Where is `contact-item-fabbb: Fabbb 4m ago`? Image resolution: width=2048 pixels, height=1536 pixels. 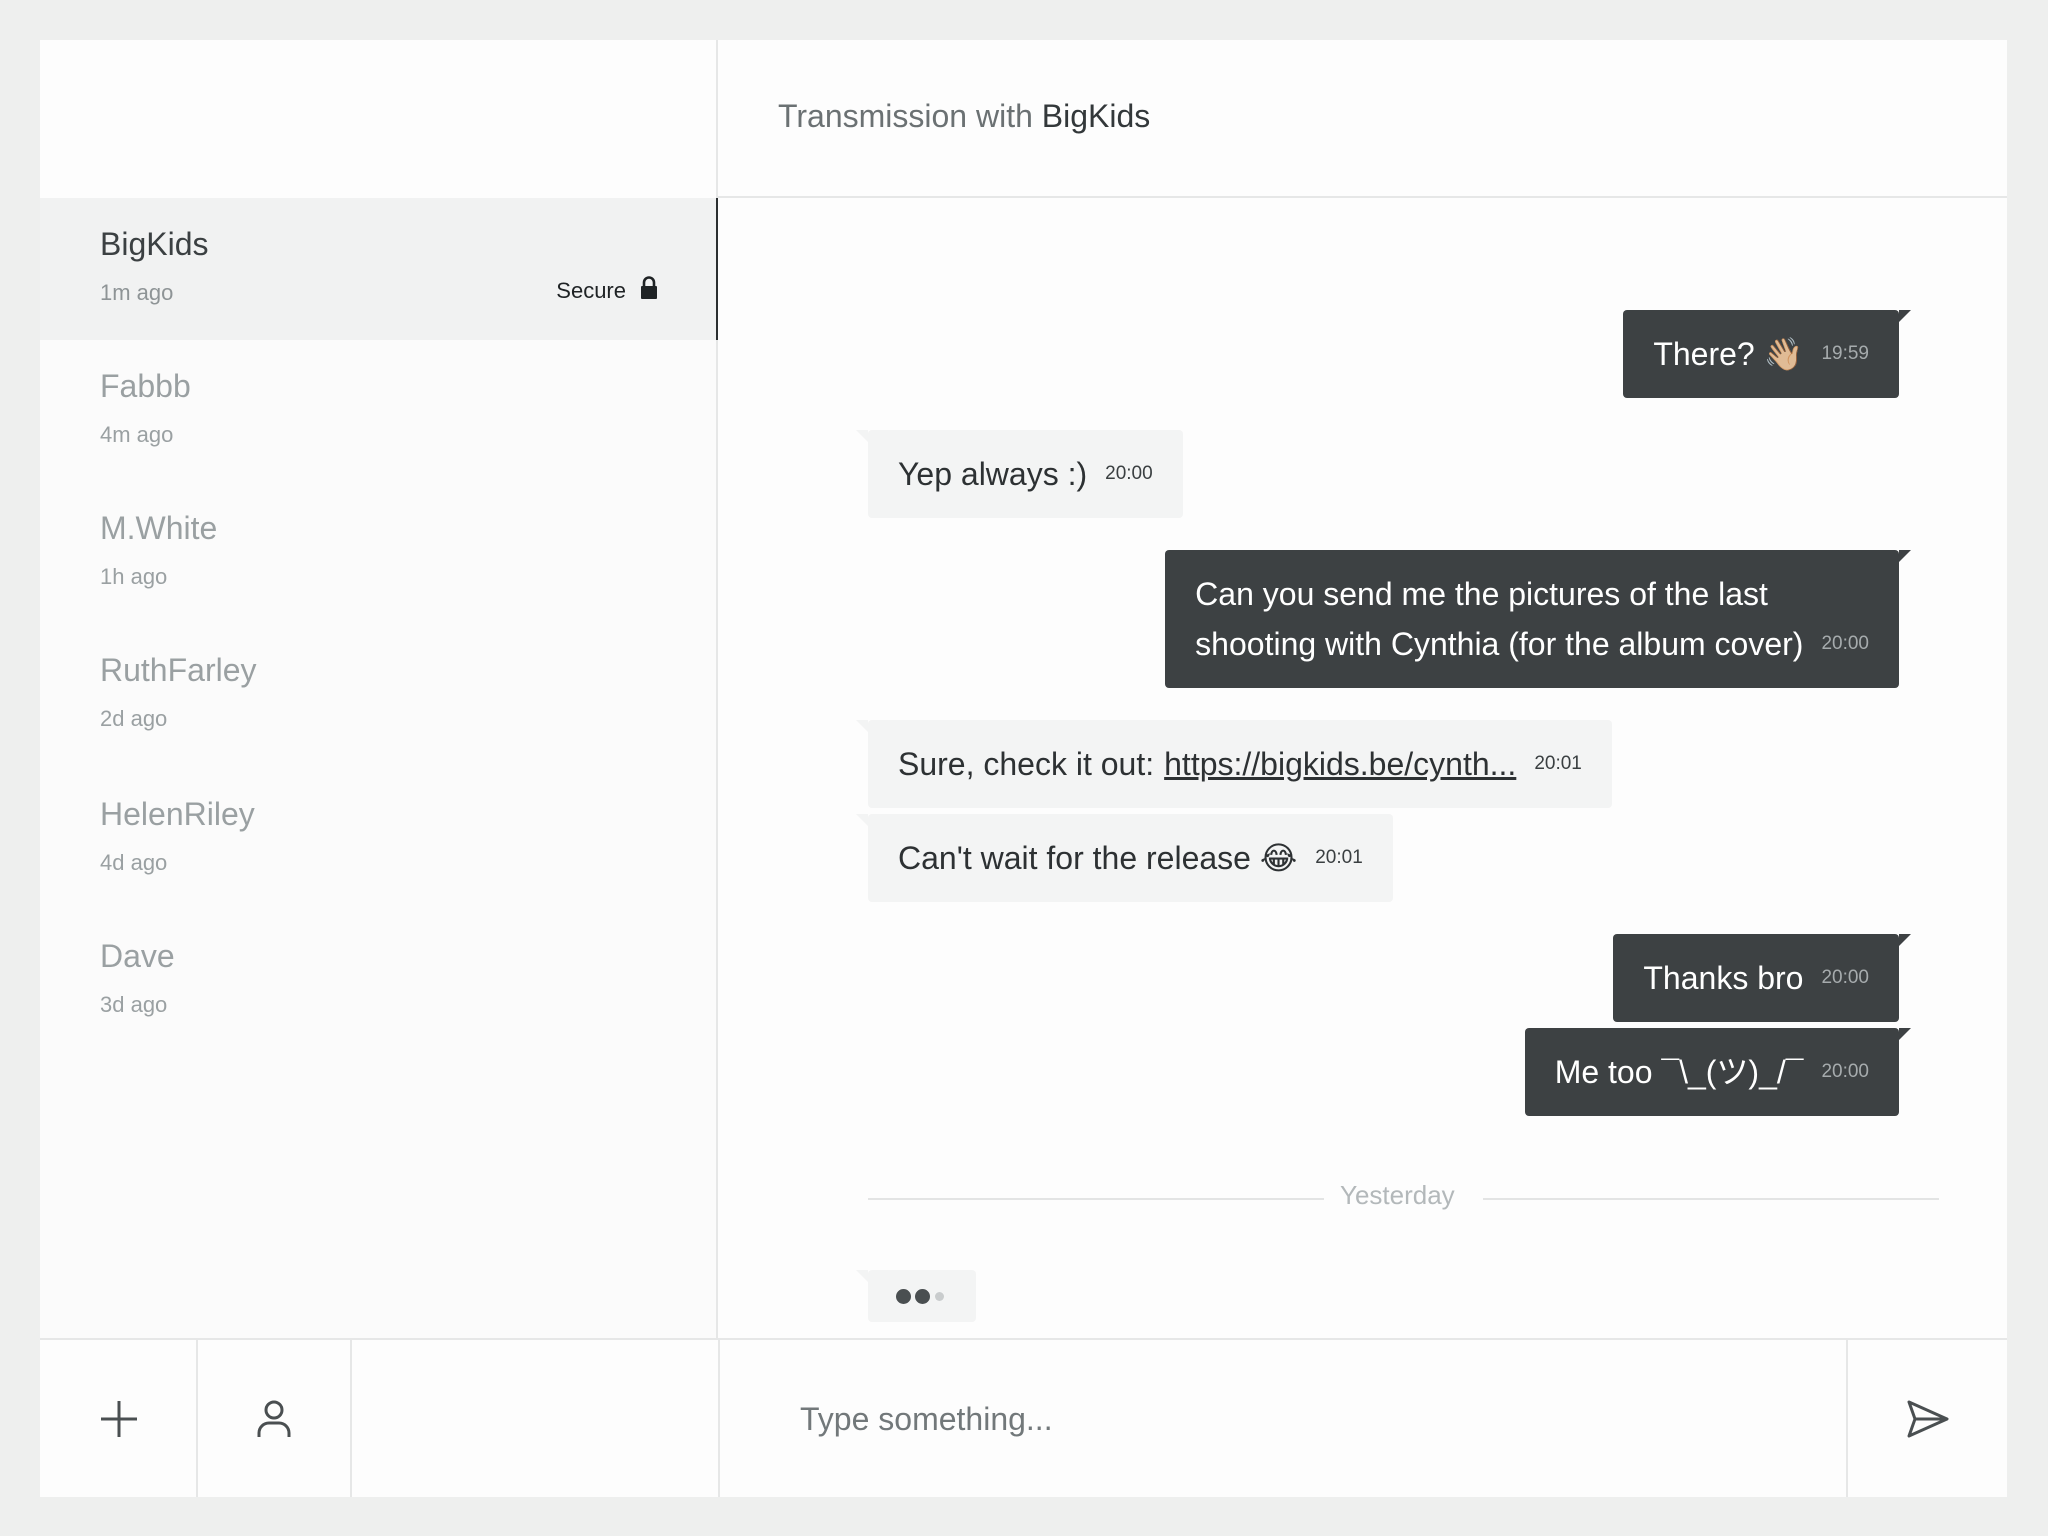
contact-item-fabbb: Fabbb 4m ago is located at coordinates (378, 411).